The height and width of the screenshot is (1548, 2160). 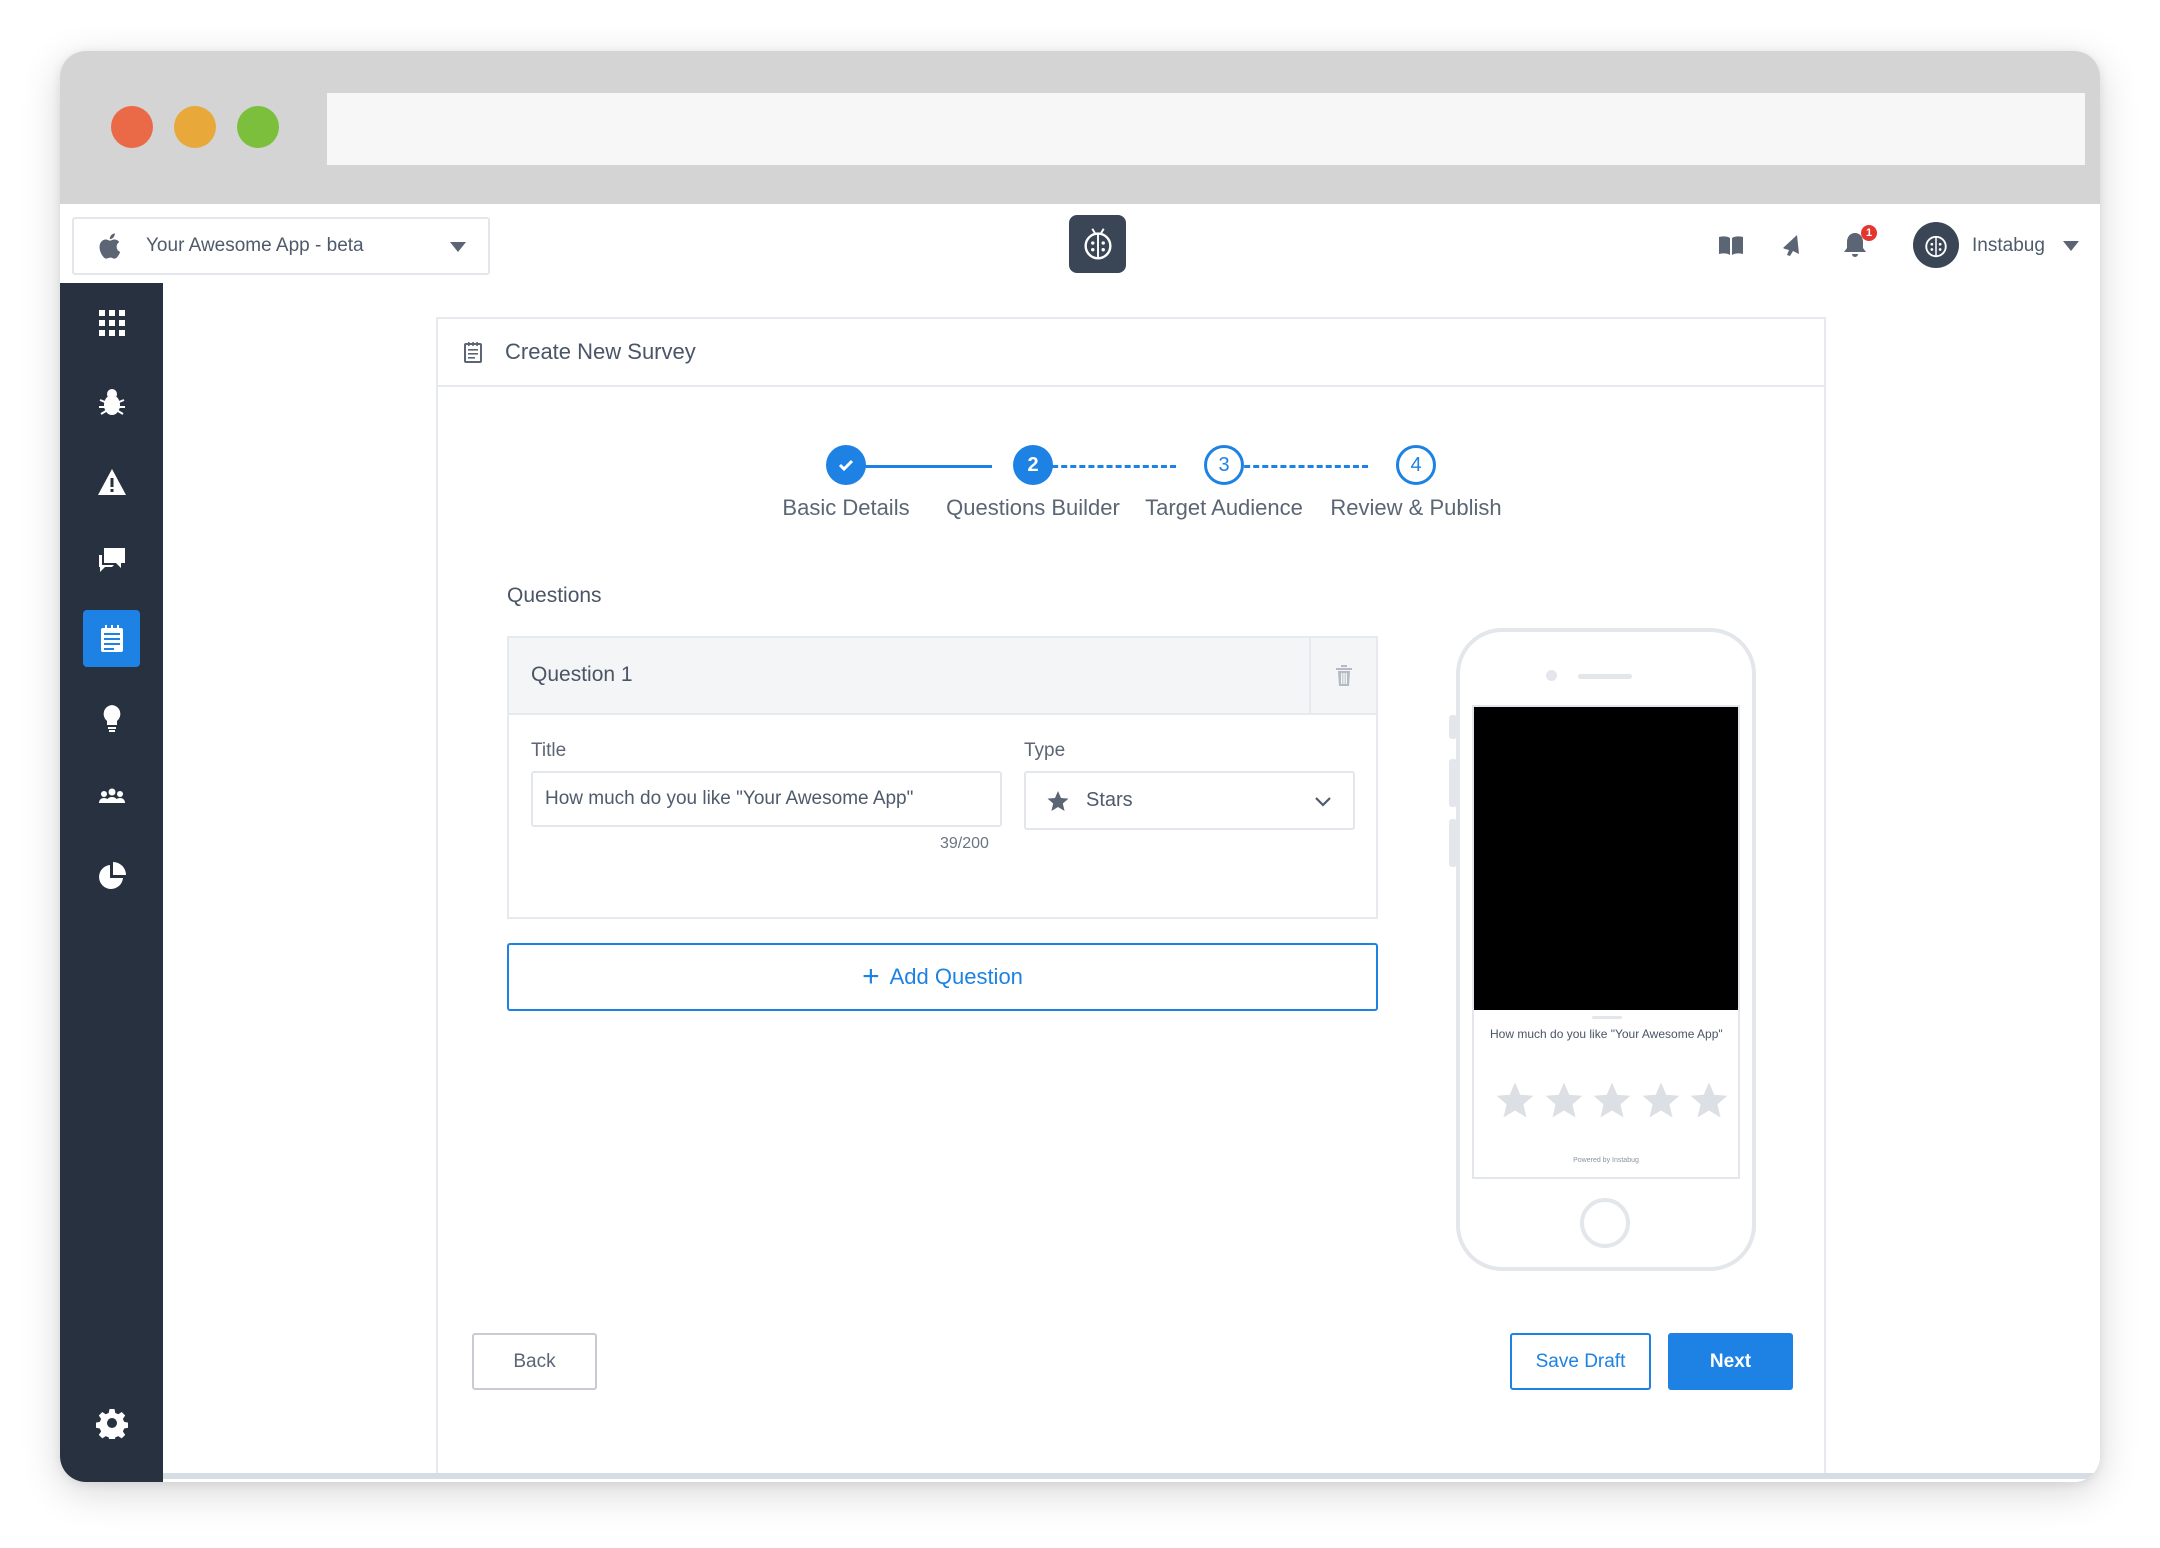 I want to click on step-2-indicator: 2, so click(x=1033, y=465).